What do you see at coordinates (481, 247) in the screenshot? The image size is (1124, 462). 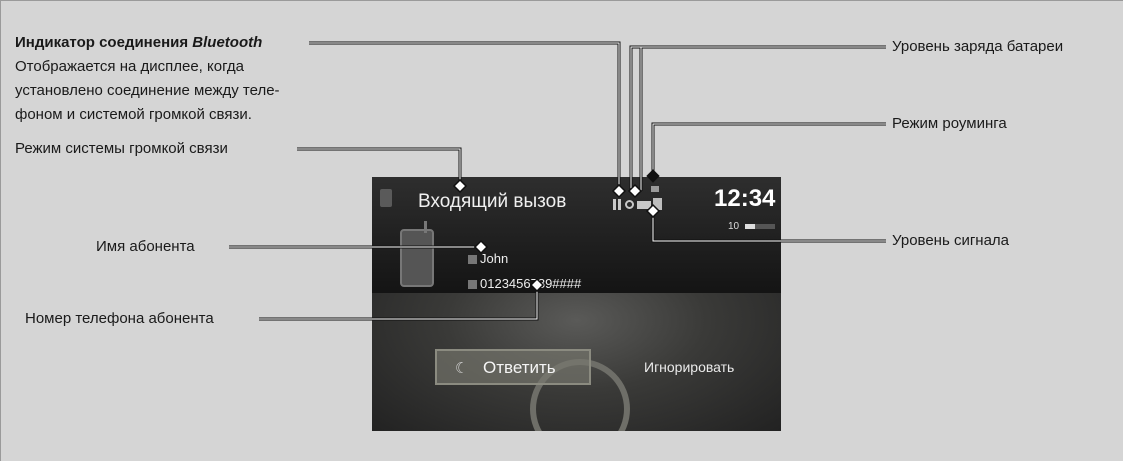 I see `name-marker` at bounding box center [481, 247].